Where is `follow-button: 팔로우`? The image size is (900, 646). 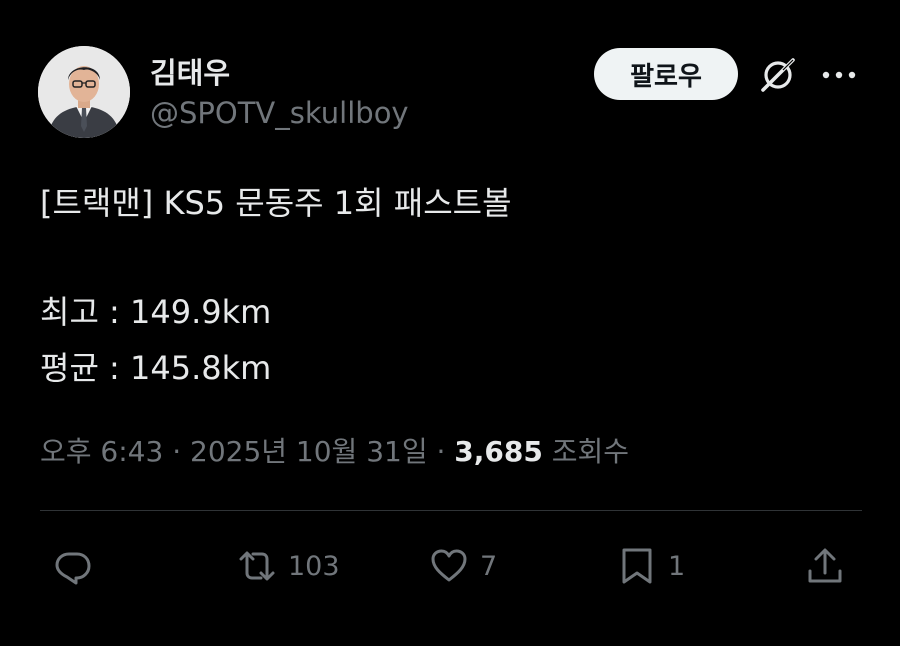 follow-button: 팔로우 is located at coordinates (666, 74).